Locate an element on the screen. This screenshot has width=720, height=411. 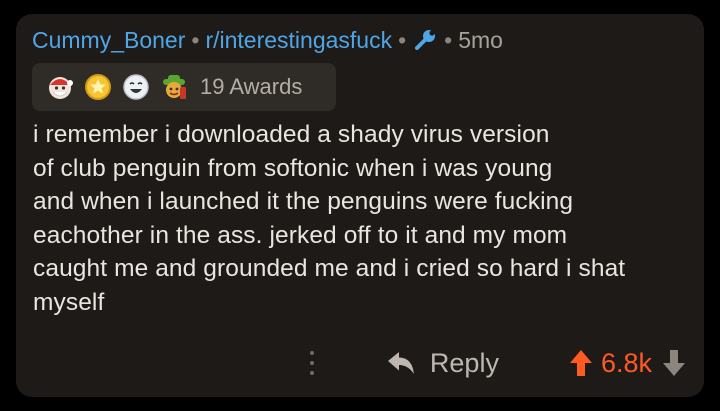
wrench-icon is located at coordinates (426, 40).